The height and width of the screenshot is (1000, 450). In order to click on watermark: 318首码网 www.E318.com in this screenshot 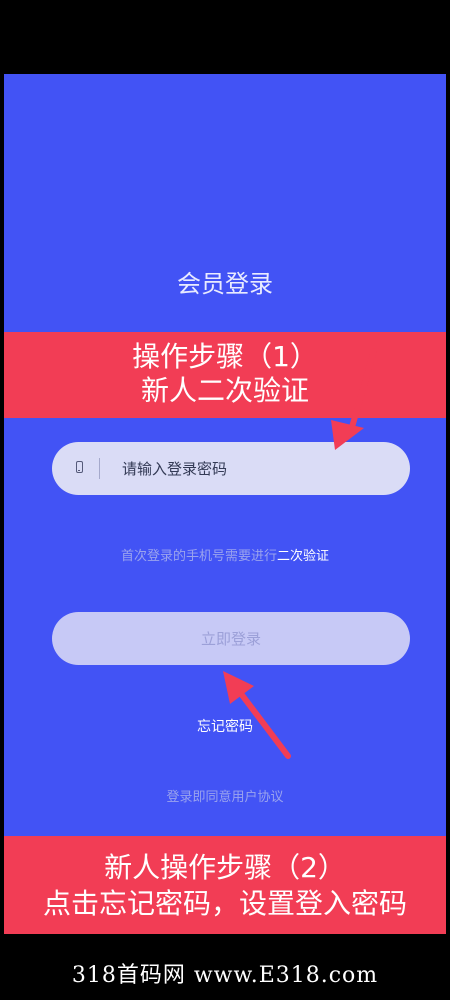, I will do `click(225, 975)`.